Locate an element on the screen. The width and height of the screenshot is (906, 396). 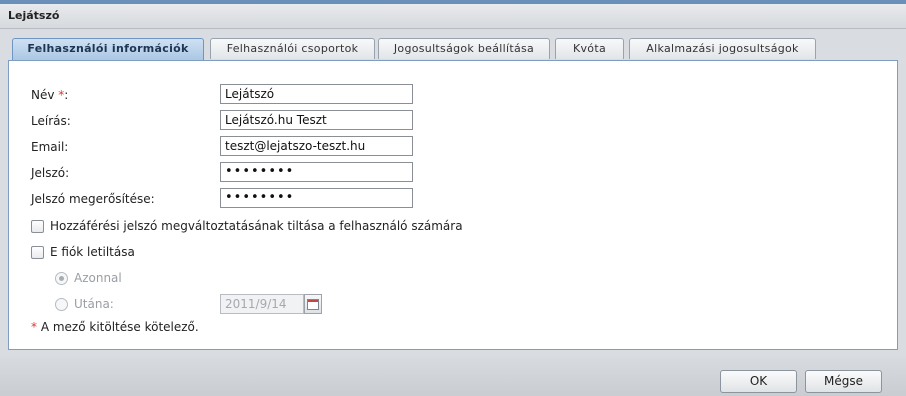
tab-app-permissions: Alkalmazási jogosultságok is located at coordinates (722, 48).